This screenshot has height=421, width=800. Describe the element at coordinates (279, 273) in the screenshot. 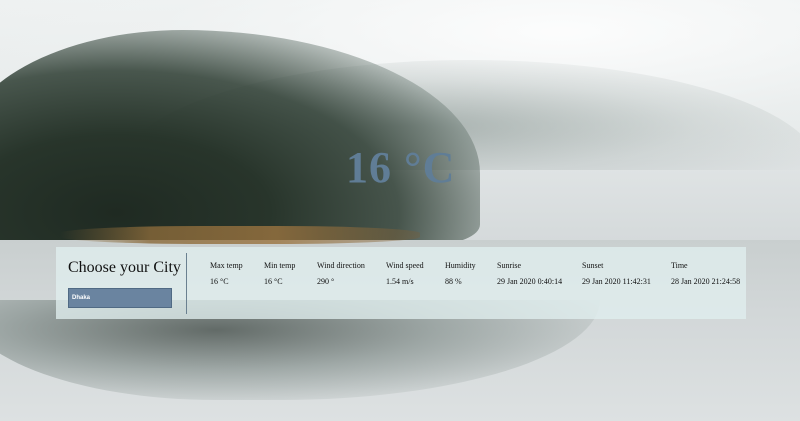

I see `stat-min-temp: Min temp 16 °C` at that location.